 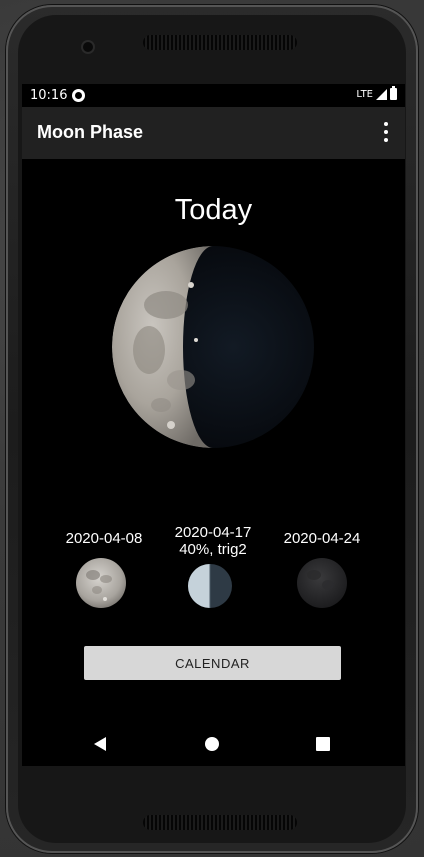 What do you see at coordinates (213, 133) in the screenshot?
I see `app-bar: Moon Phase` at bounding box center [213, 133].